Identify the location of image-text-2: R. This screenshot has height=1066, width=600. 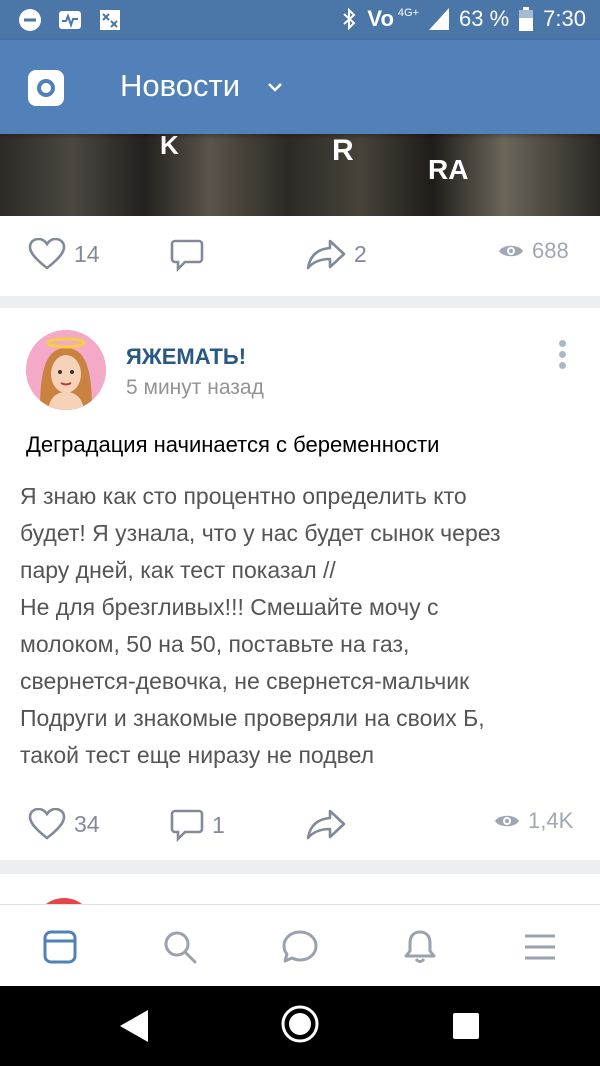
(343, 150).